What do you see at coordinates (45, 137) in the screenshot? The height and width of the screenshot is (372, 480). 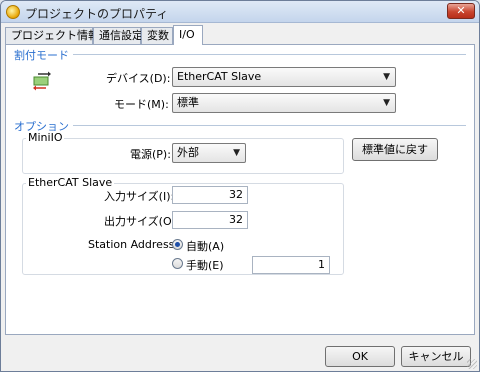 I see `minio-group-title: MiniIO` at bounding box center [45, 137].